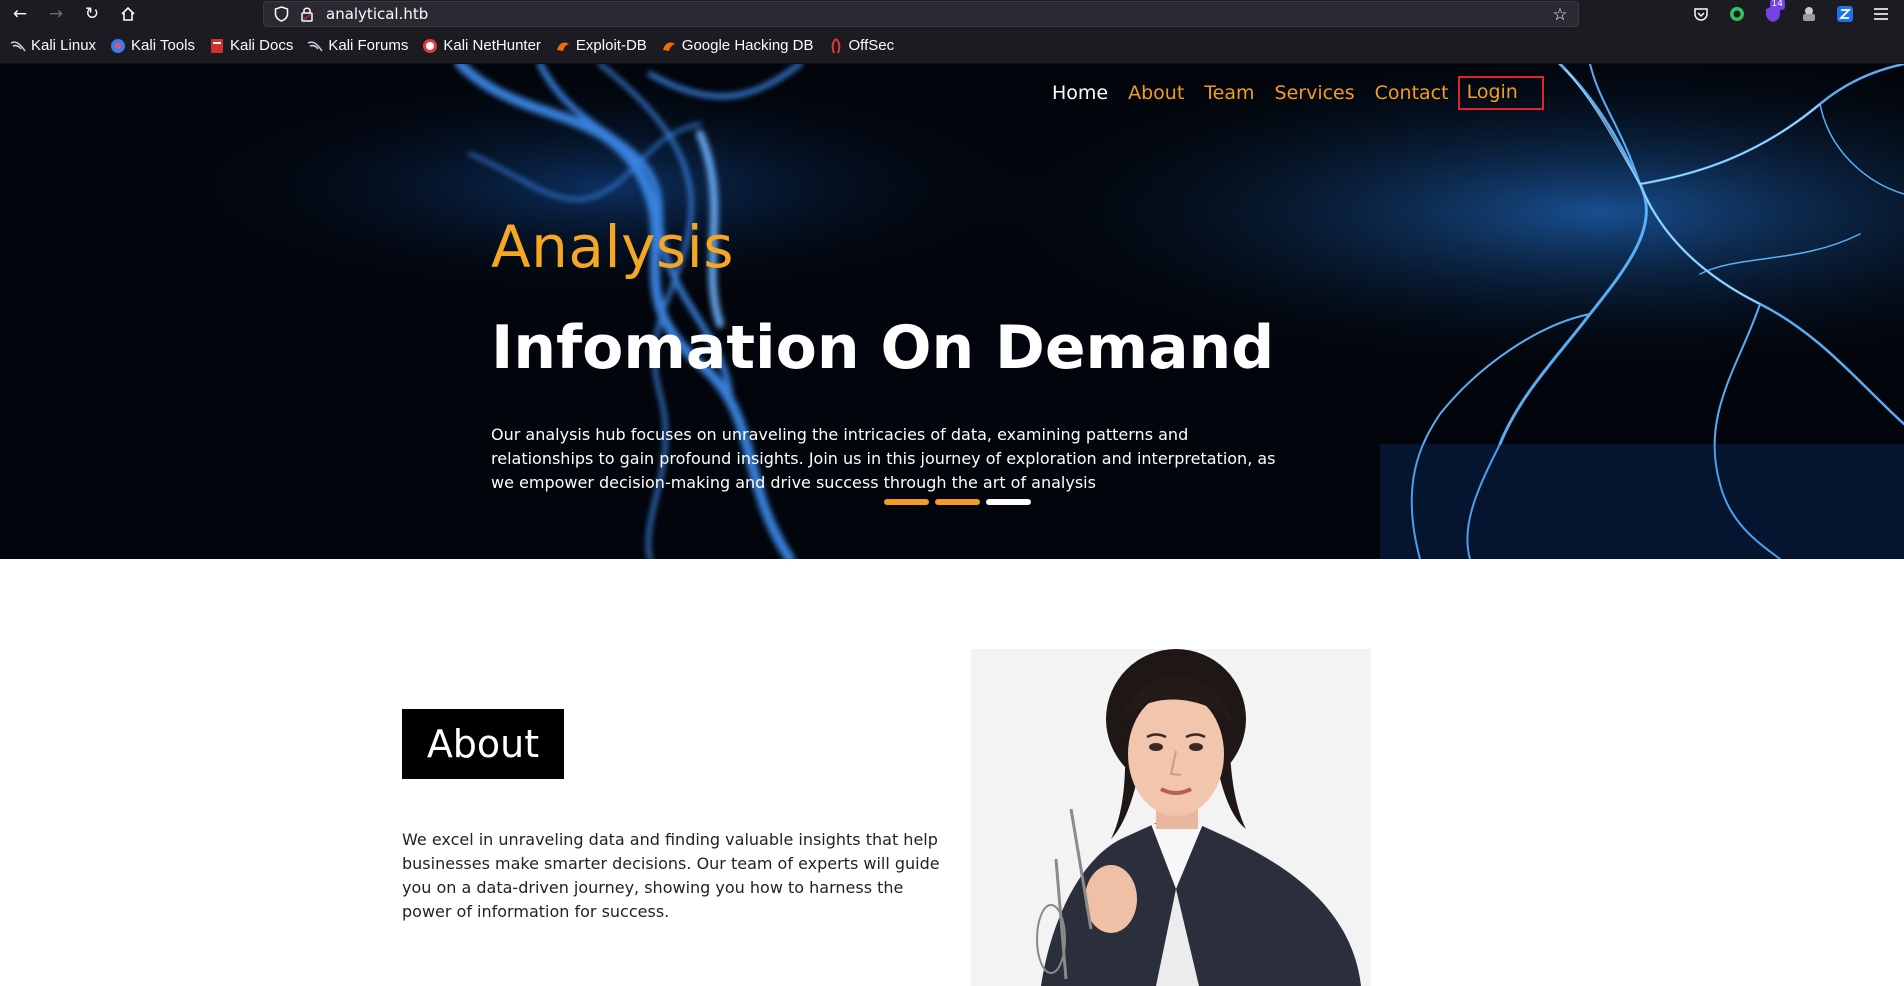  I want to click on nav-contact: Contact, so click(1412, 93).